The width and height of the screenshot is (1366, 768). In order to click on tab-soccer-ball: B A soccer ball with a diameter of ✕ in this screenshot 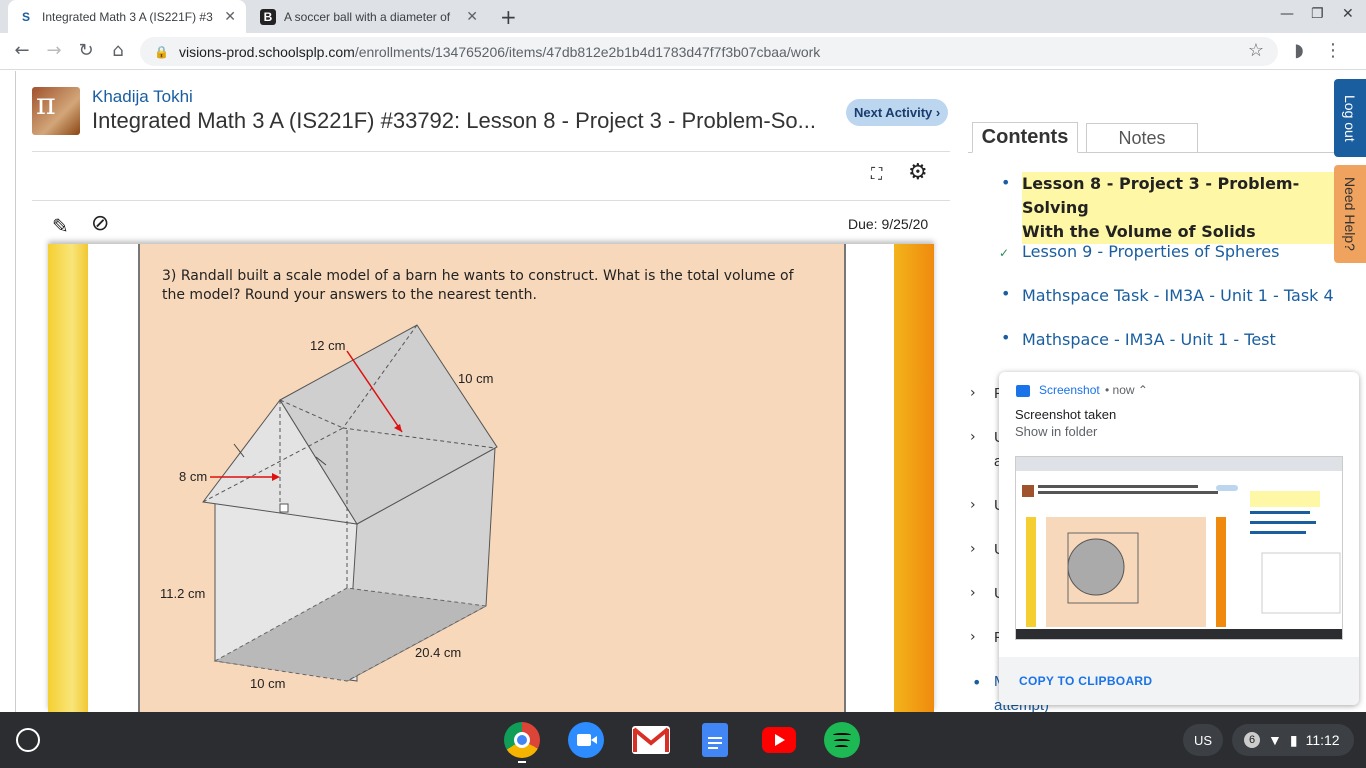, I will do `click(369, 16)`.